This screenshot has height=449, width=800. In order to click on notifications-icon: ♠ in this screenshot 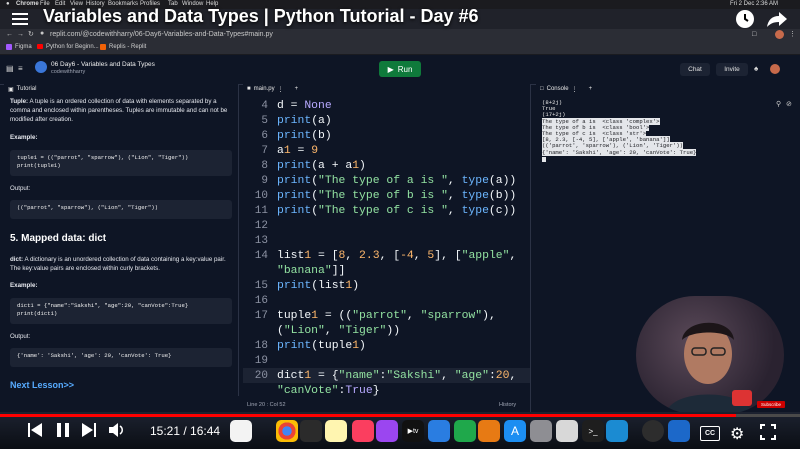, I will do `click(756, 68)`.